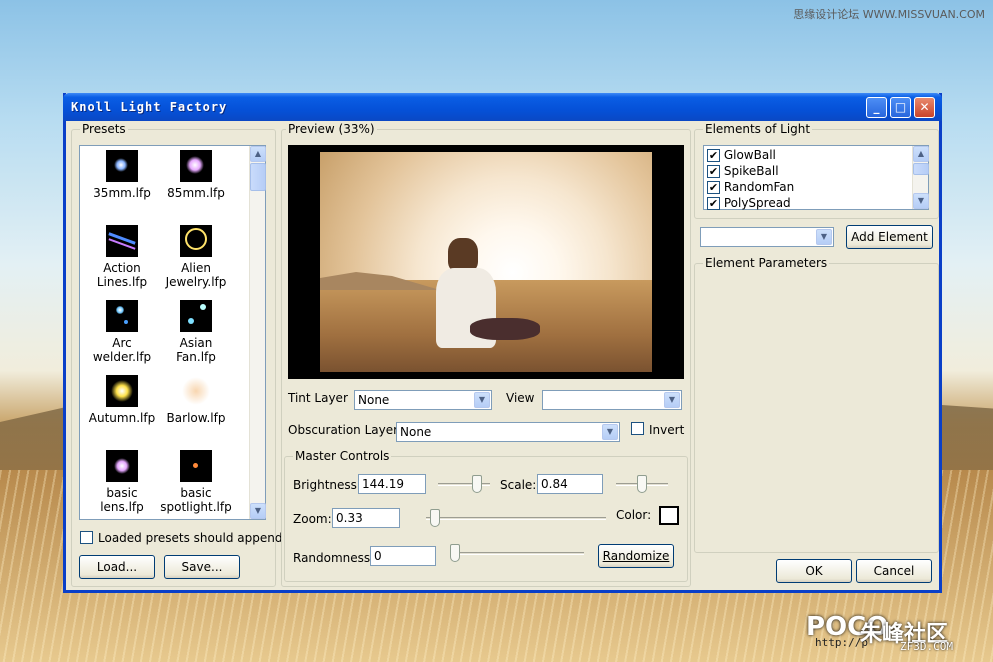 This screenshot has height=662, width=993. I want to click on tint-layer-value: None, so click(374, 400).